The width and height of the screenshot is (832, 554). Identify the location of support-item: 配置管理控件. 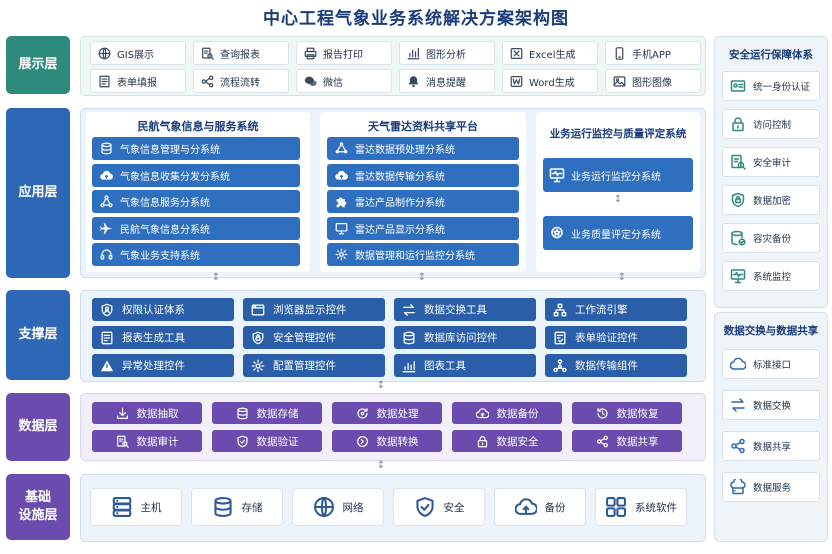
(314, 365).